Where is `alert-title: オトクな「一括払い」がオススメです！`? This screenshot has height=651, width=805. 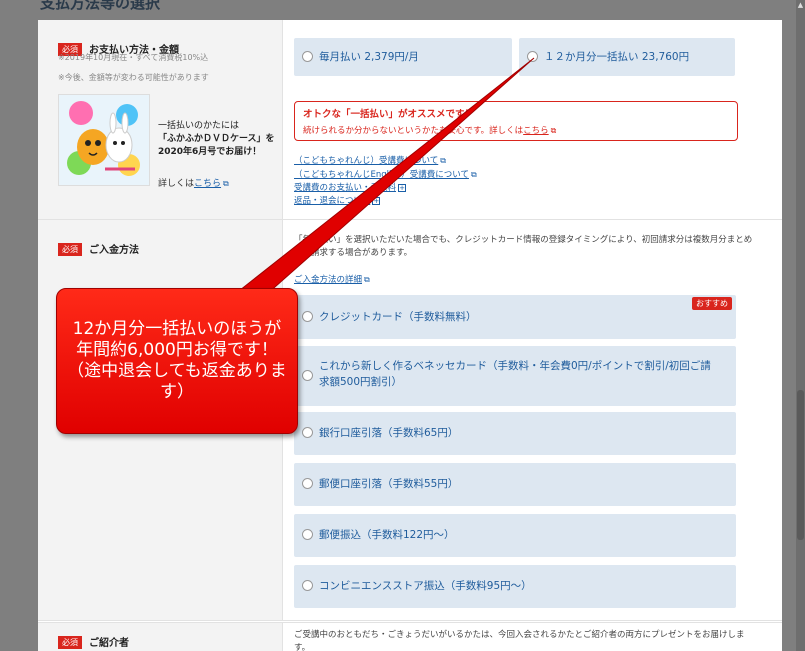
alert-title: オトクな「一括払い」がオススメです！ is located at coordinates (389, 114).